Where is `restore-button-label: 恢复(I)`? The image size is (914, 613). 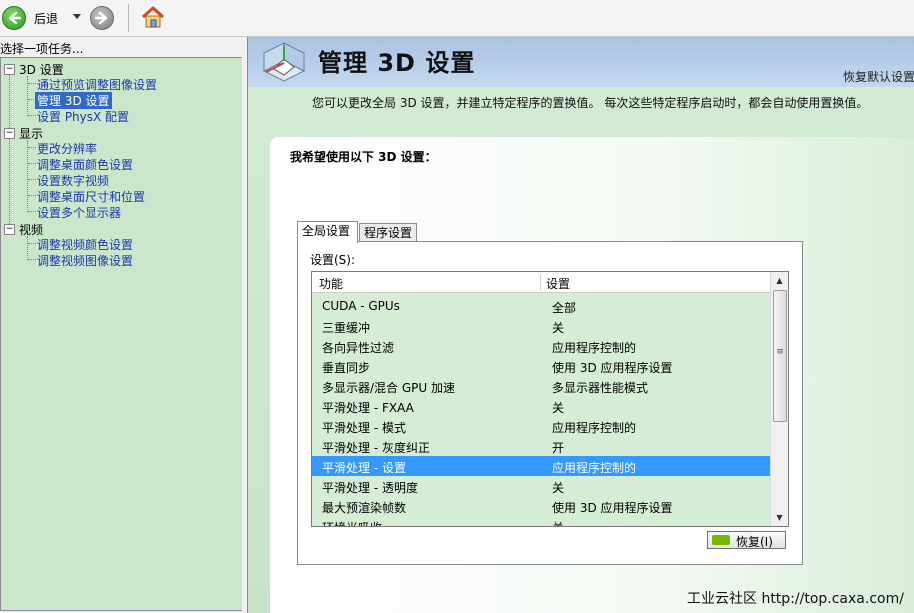 restore-button-label: 恢复(I) is located at coordinates (754, 542).